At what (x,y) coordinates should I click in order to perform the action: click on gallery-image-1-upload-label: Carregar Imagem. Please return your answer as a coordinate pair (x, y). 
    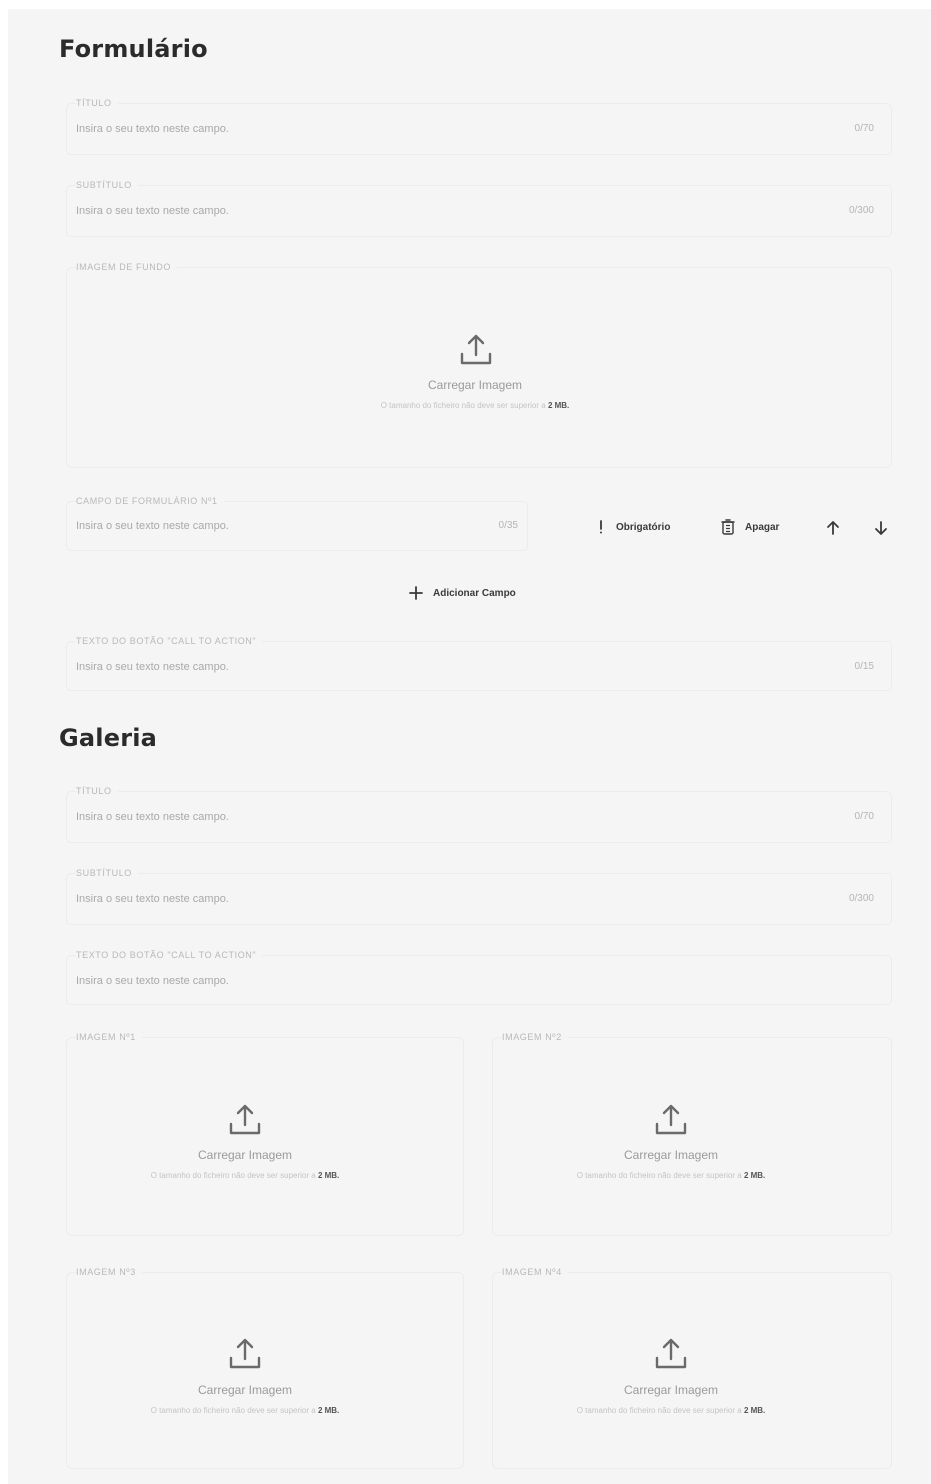
    Looking at the image, I should click on (245, 1155).